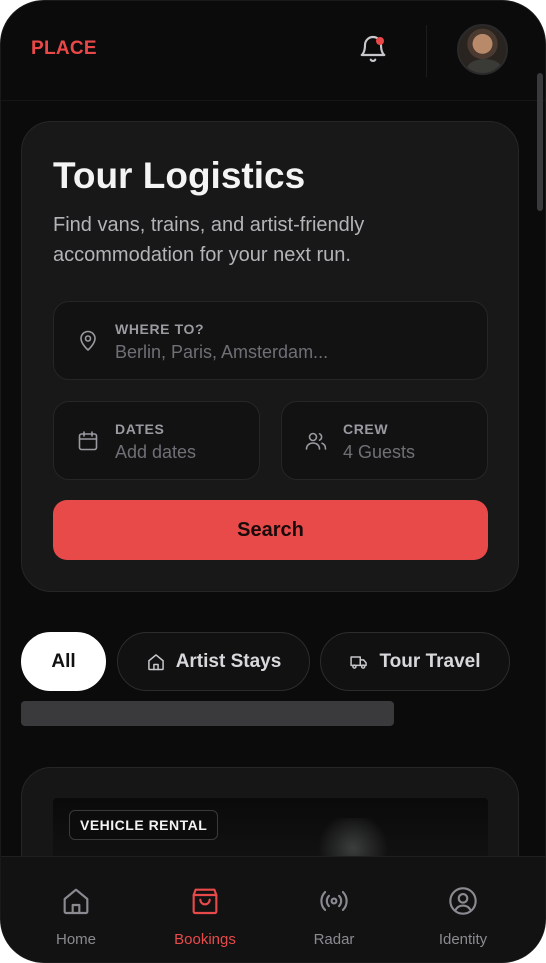  Describe the element at coordinates (316, 441) in the screenshot. I see `users-icon` at that location.